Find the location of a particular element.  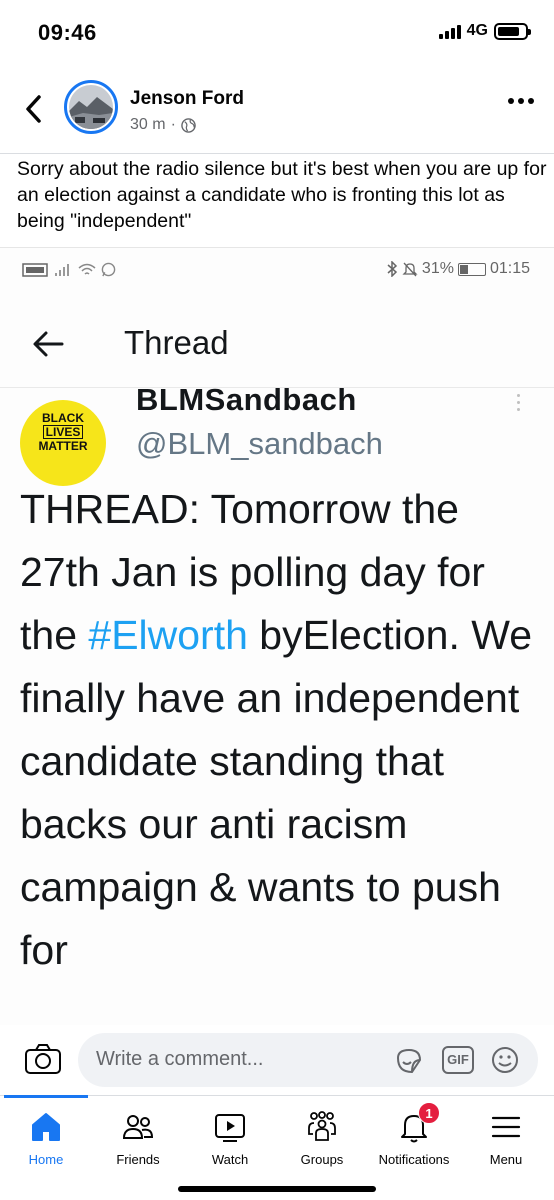

embedded-android-status-bar: 31% 01:15 is located at coordinates (277, 271).